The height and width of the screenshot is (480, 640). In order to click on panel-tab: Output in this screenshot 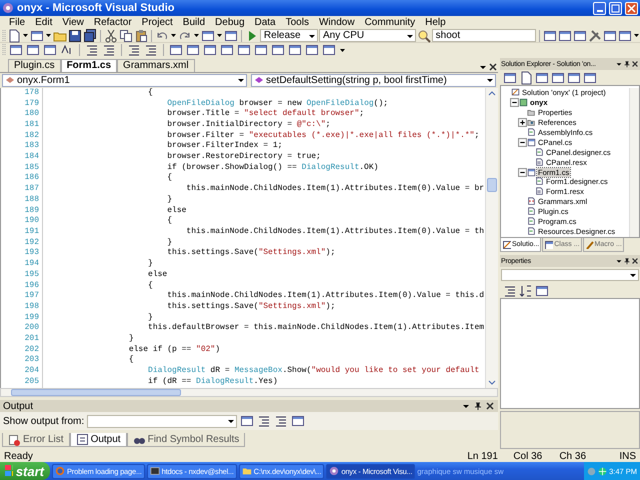, I will do `click(98, 440)`.